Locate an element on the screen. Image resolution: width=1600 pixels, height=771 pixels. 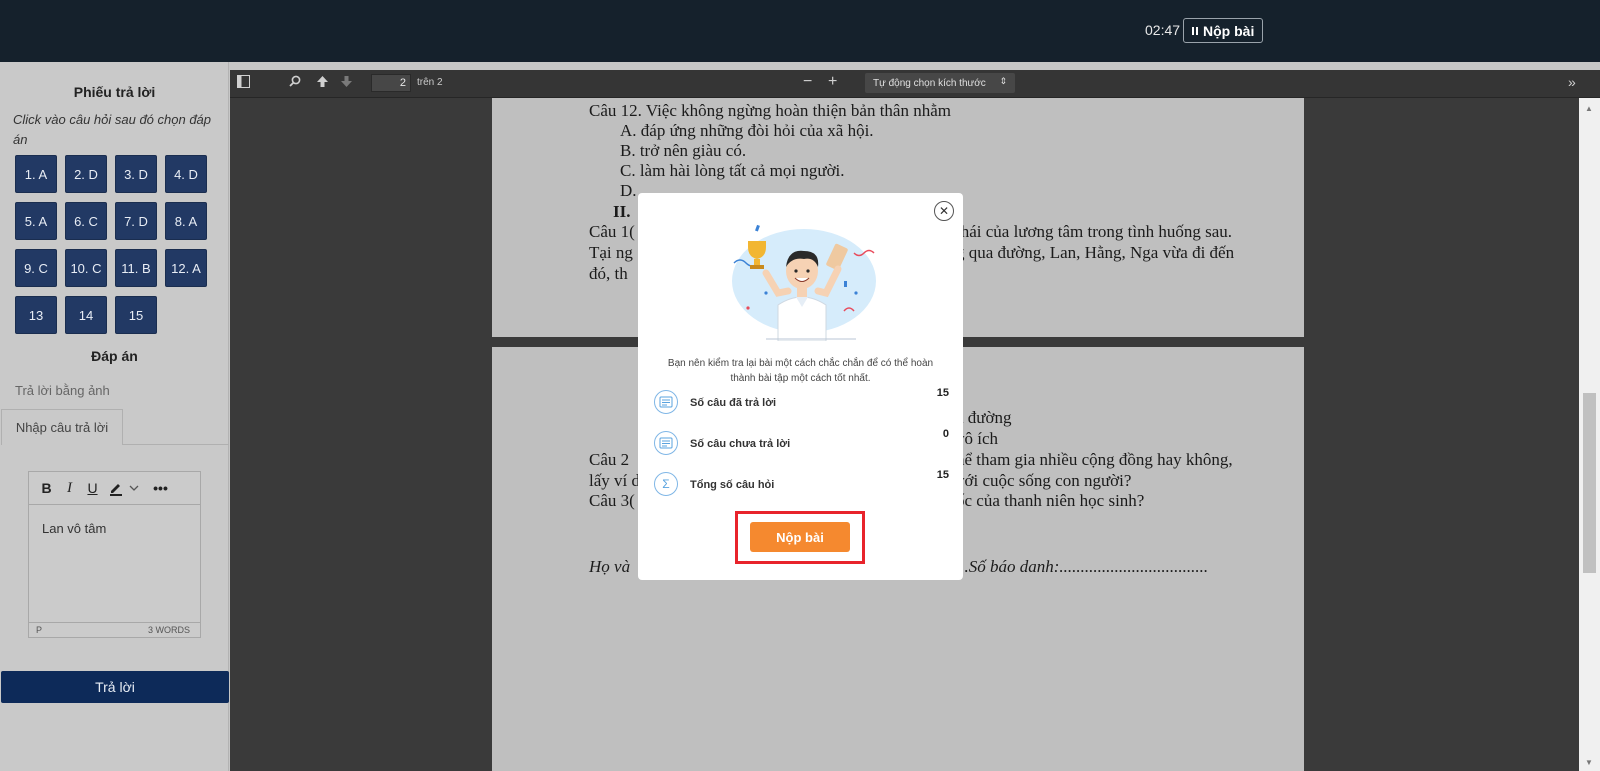
stat-unanswered-label: Số câu chưa trả lời is located at coordinates (740, 444).